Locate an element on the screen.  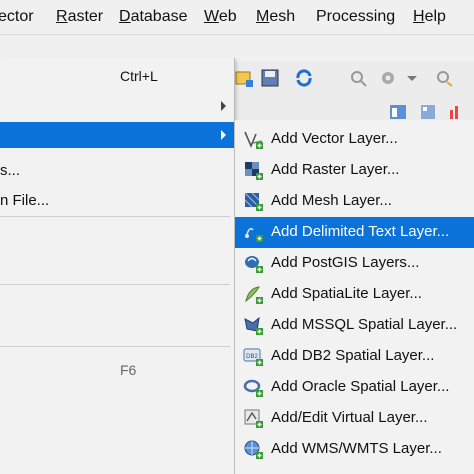
menu-web: Web is located at coordinates (220, 17).